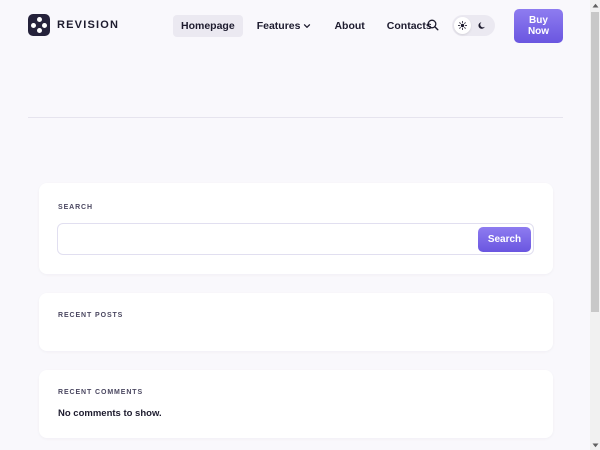  What do you see at coordinates (110, 413) in the screenshot?
I see `empty-comments-message: No comments to show.` at bounding box center [110, 413].